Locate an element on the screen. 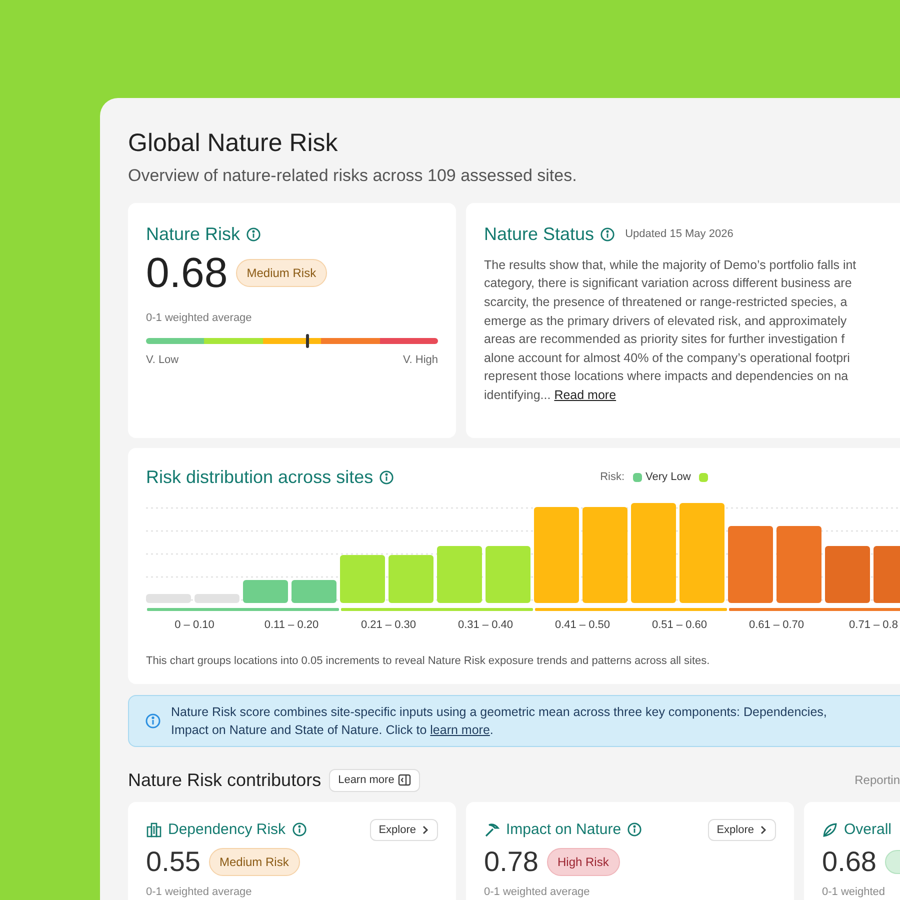  section-title: Nature Risk contributors is located at coordinates (225, 780).